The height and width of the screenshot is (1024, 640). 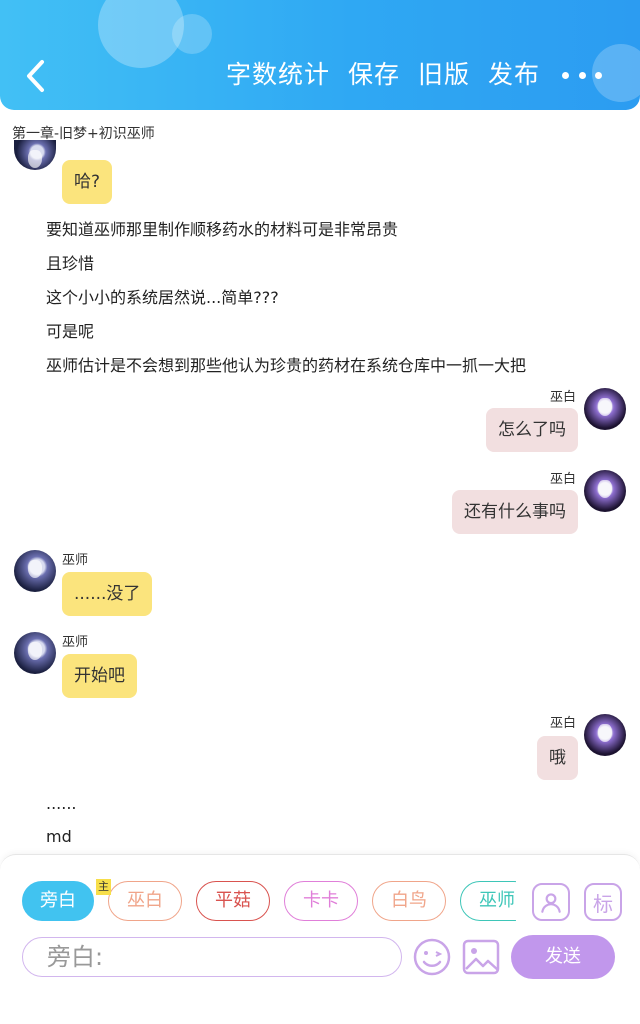 I want to click on add-role-icon, so click(x=551, y=902).